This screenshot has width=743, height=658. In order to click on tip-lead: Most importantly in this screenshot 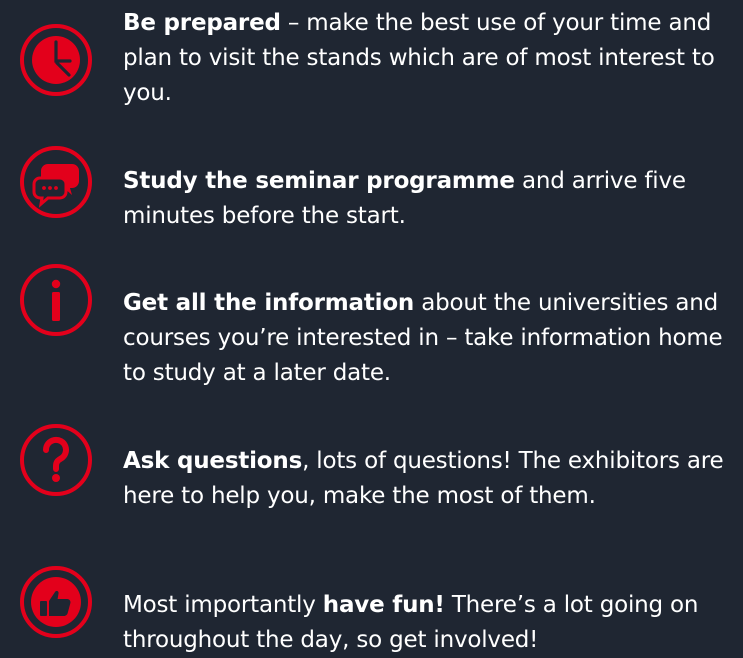, I will do `click(223, 605)`.